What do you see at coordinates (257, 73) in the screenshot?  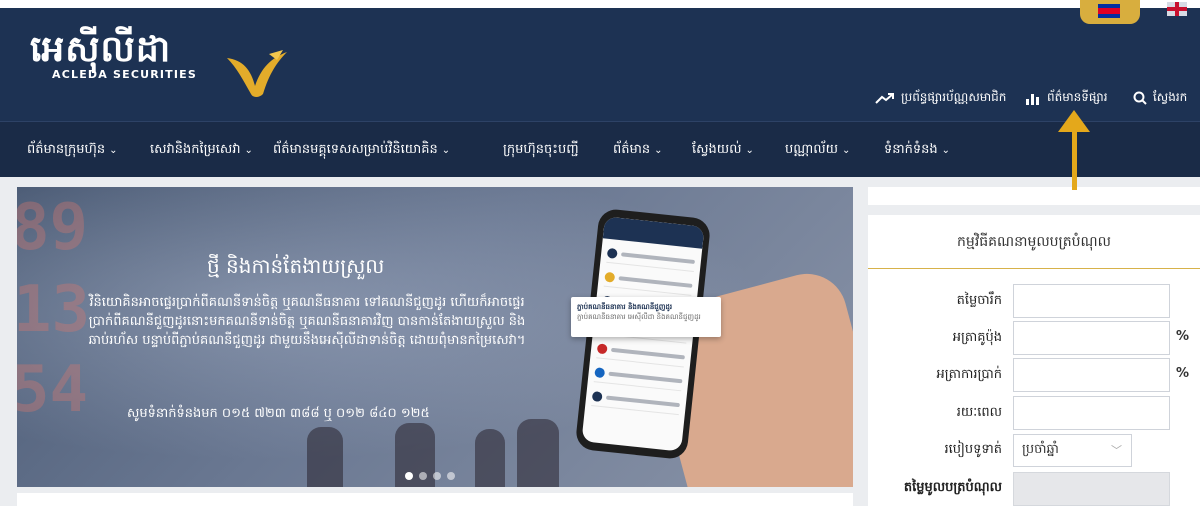 I see `logo-bird-icon` at bounding box center [257, 73].